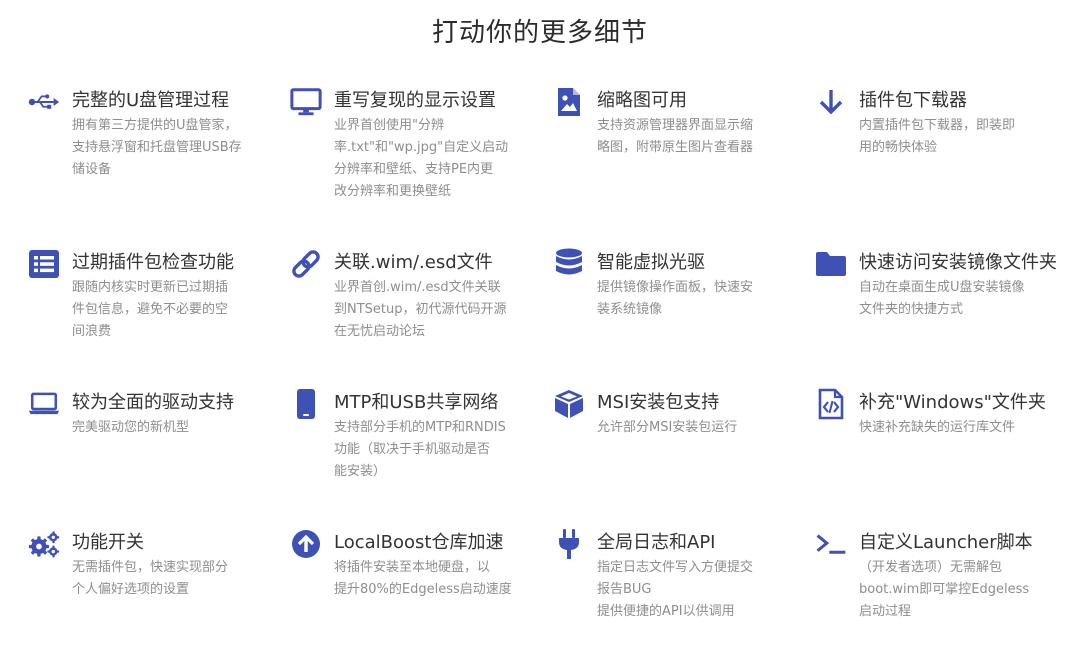  What do you see at coordinates (393, 191) in the screenshot?
I see `feature-description-line: 改分辨率和更换壁纸` at bounding box center [393, 191].